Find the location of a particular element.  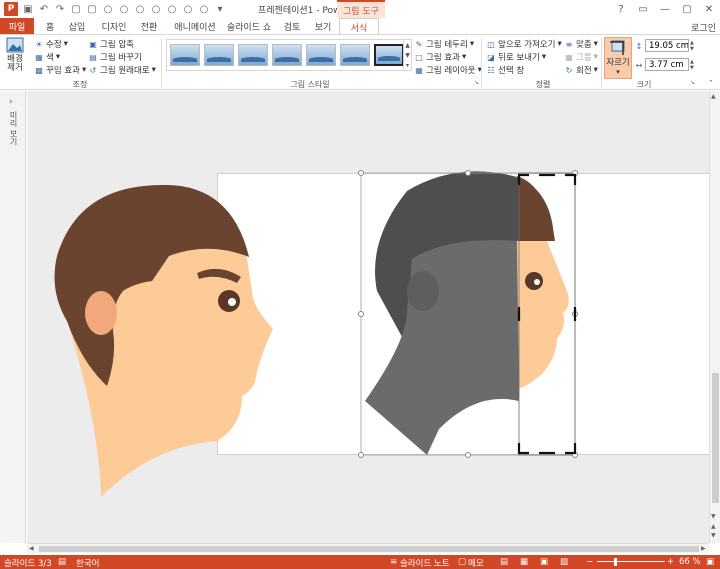

corrections-button: ☀ 수정 ▾ is located at coordinates (51, 44).